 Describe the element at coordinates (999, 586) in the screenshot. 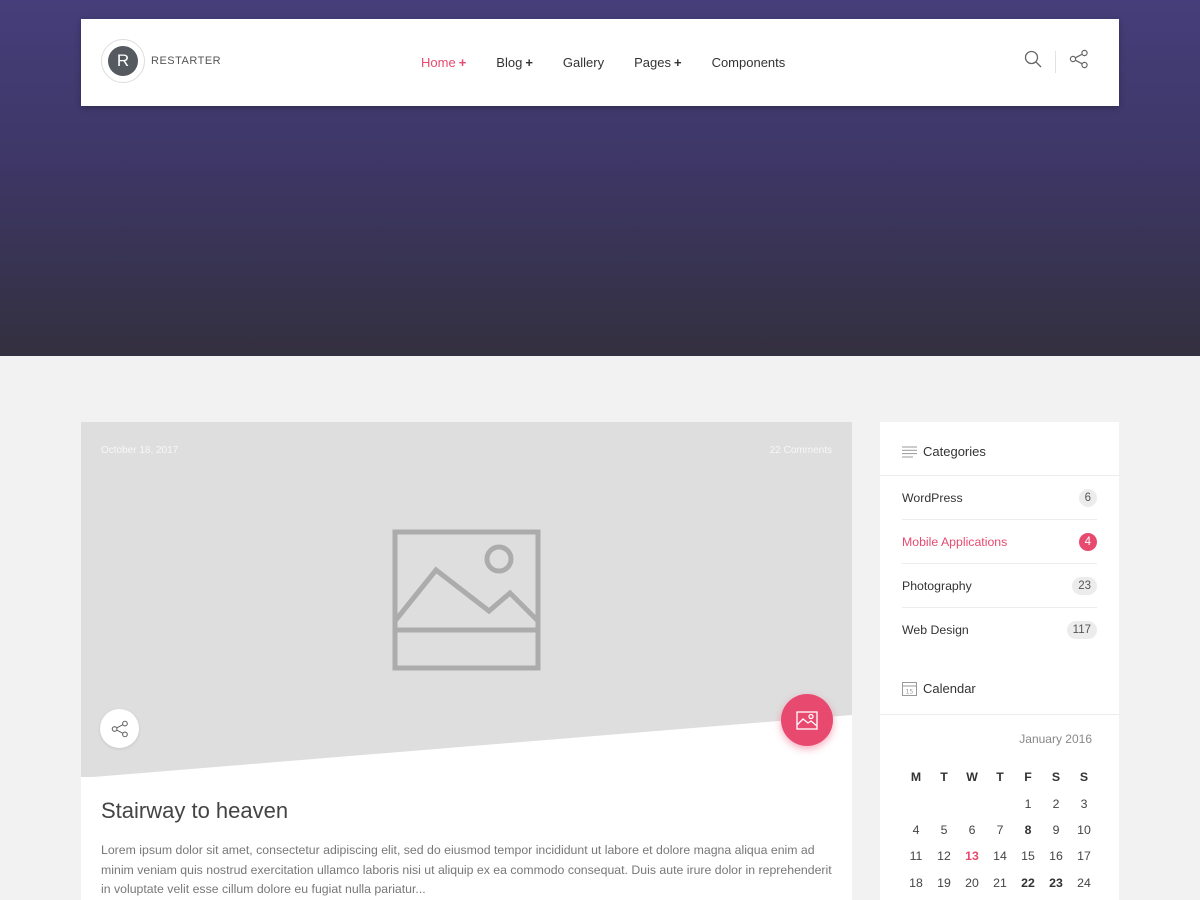

I see `category-item: Photography 23` at that location.